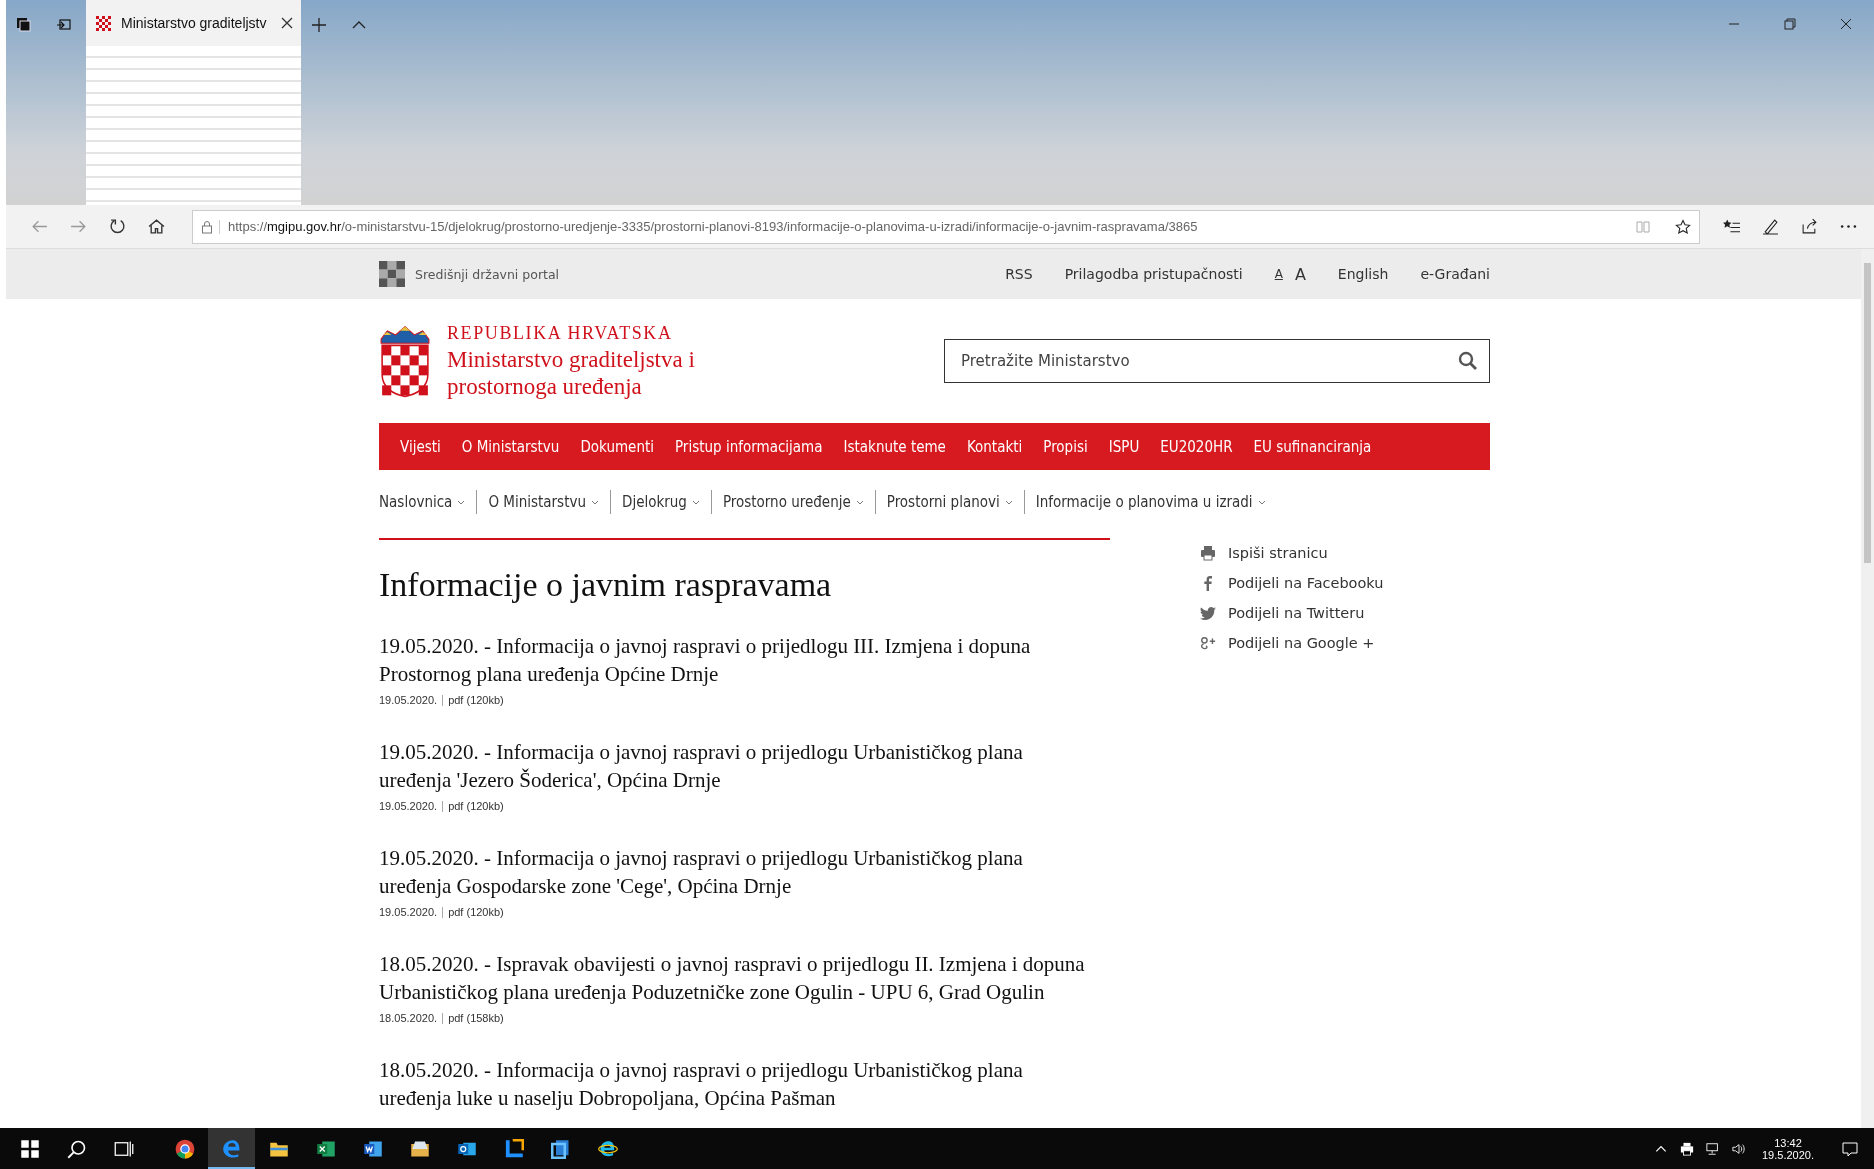 This screenshot has width=1874, height=1169. Describe the element at coordinates (1683, 226) in the screenshot. I see `star-icon` at that location.